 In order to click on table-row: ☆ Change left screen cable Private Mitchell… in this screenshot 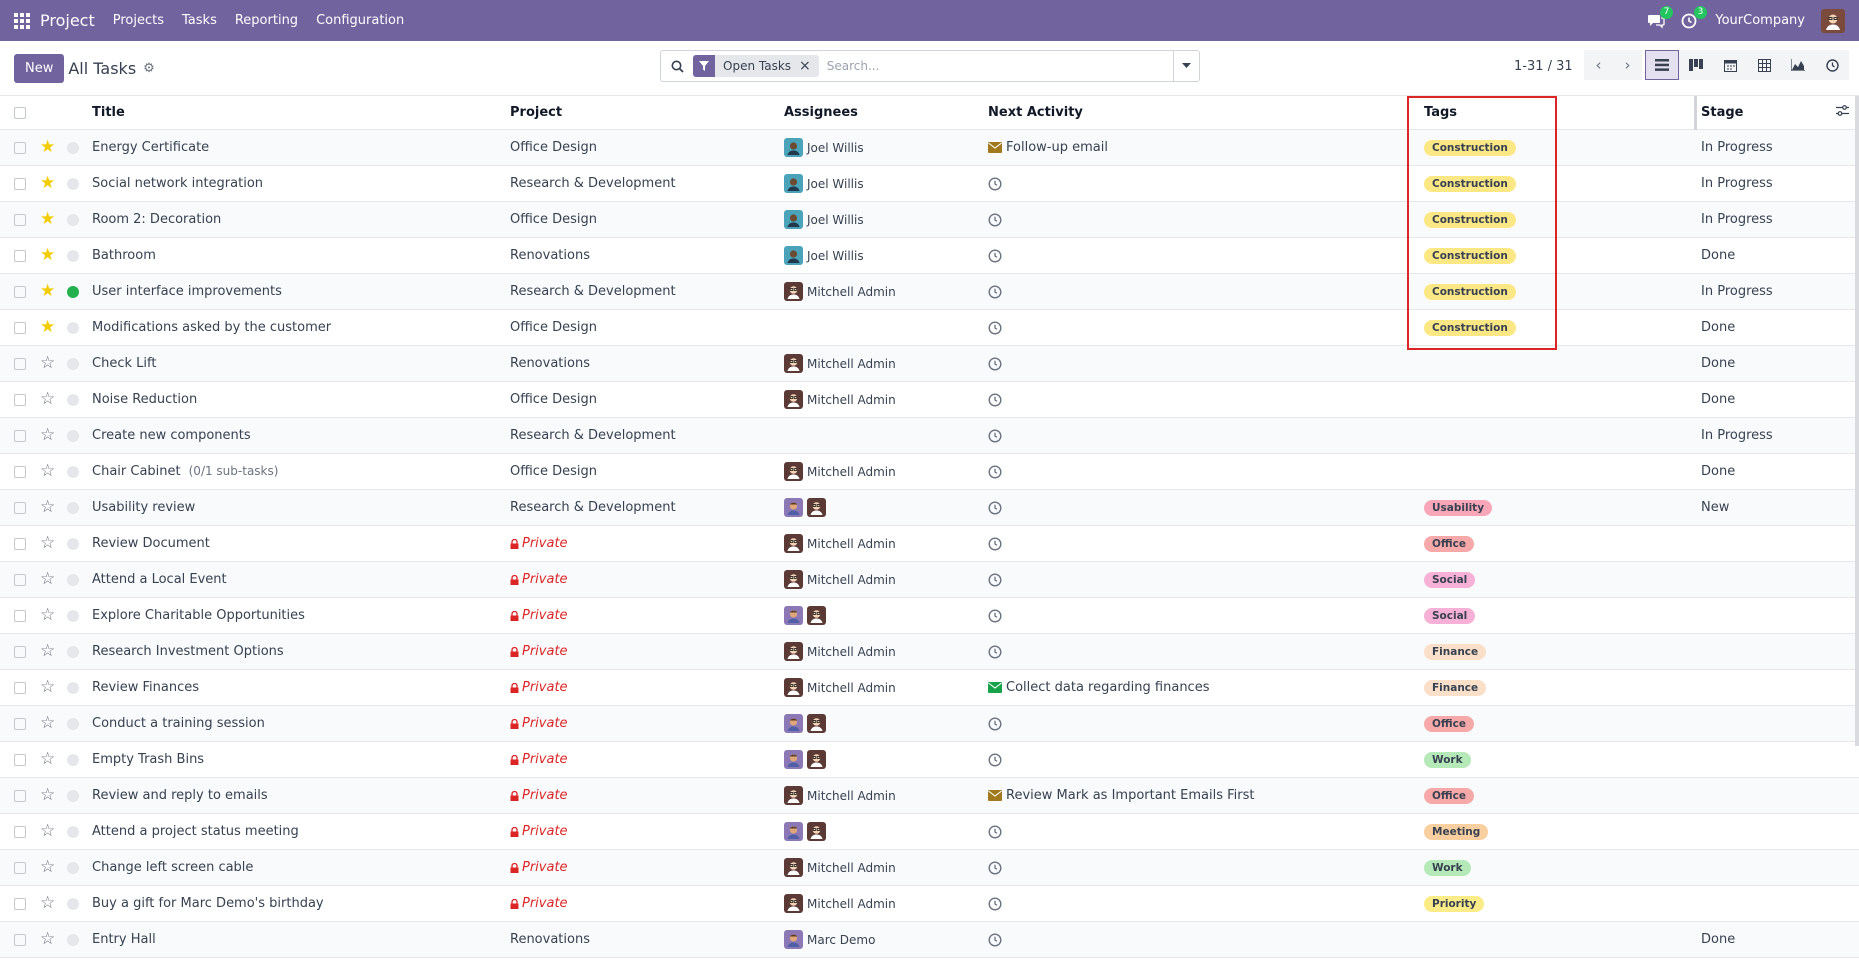, I will do `click(929, 868)`.